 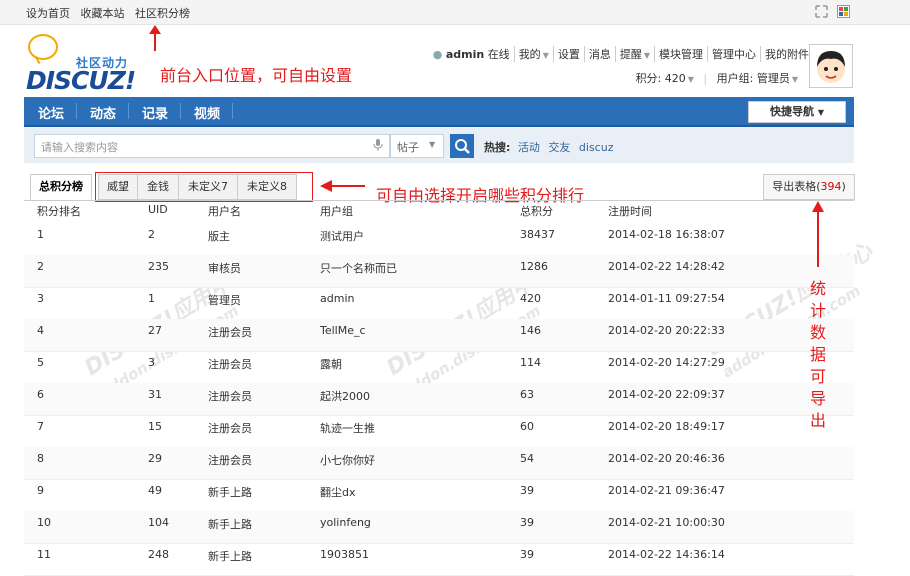 I want to click on discuz-logo: 社区动力 DISCUZ!, so click(x=84, y=63).